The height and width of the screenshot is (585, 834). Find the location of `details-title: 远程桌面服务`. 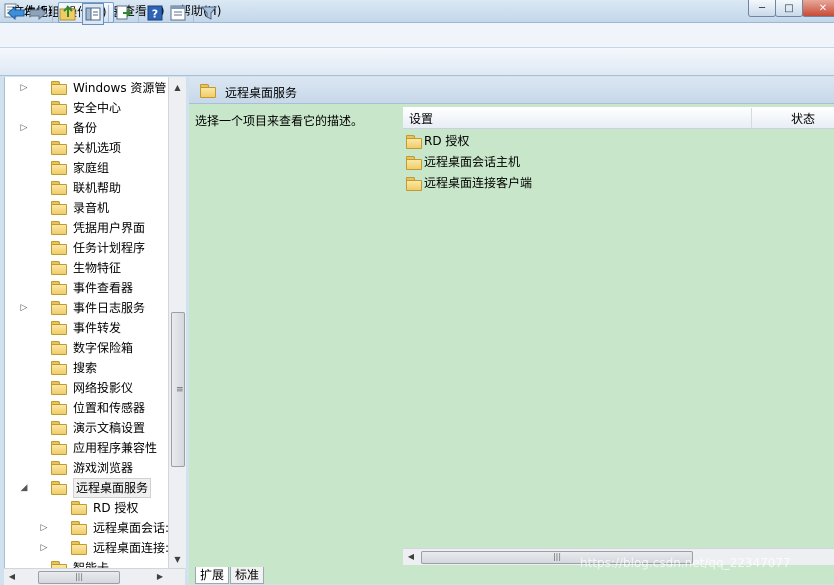

details-title: 远程桌面服务 is located at coordinates (261, 93).